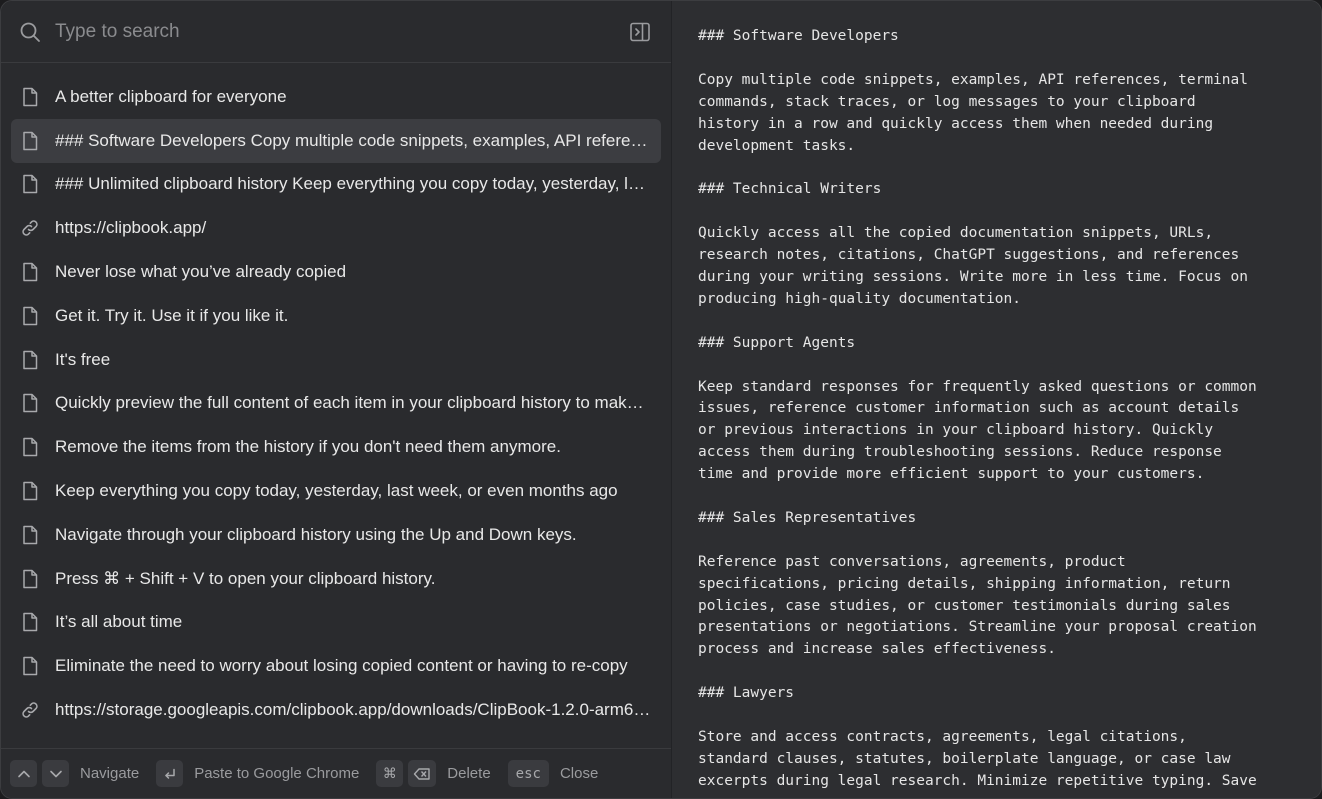  Describe the element at coordinates (468, 773) in the screenshot. I see `delete-action: Delete` at that location.